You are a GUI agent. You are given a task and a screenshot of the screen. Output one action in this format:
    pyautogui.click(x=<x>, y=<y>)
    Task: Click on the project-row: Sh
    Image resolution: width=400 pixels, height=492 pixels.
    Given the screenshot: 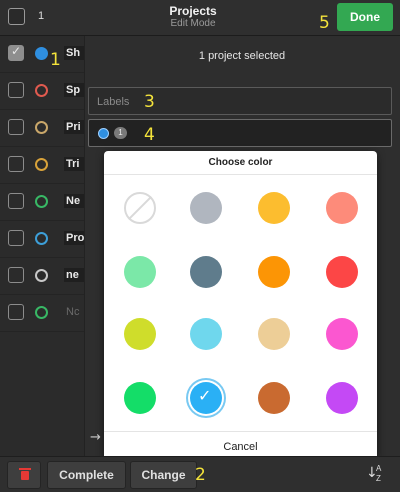 What is the action you would take?
    pyautogui.click(x=42, y=54)
    